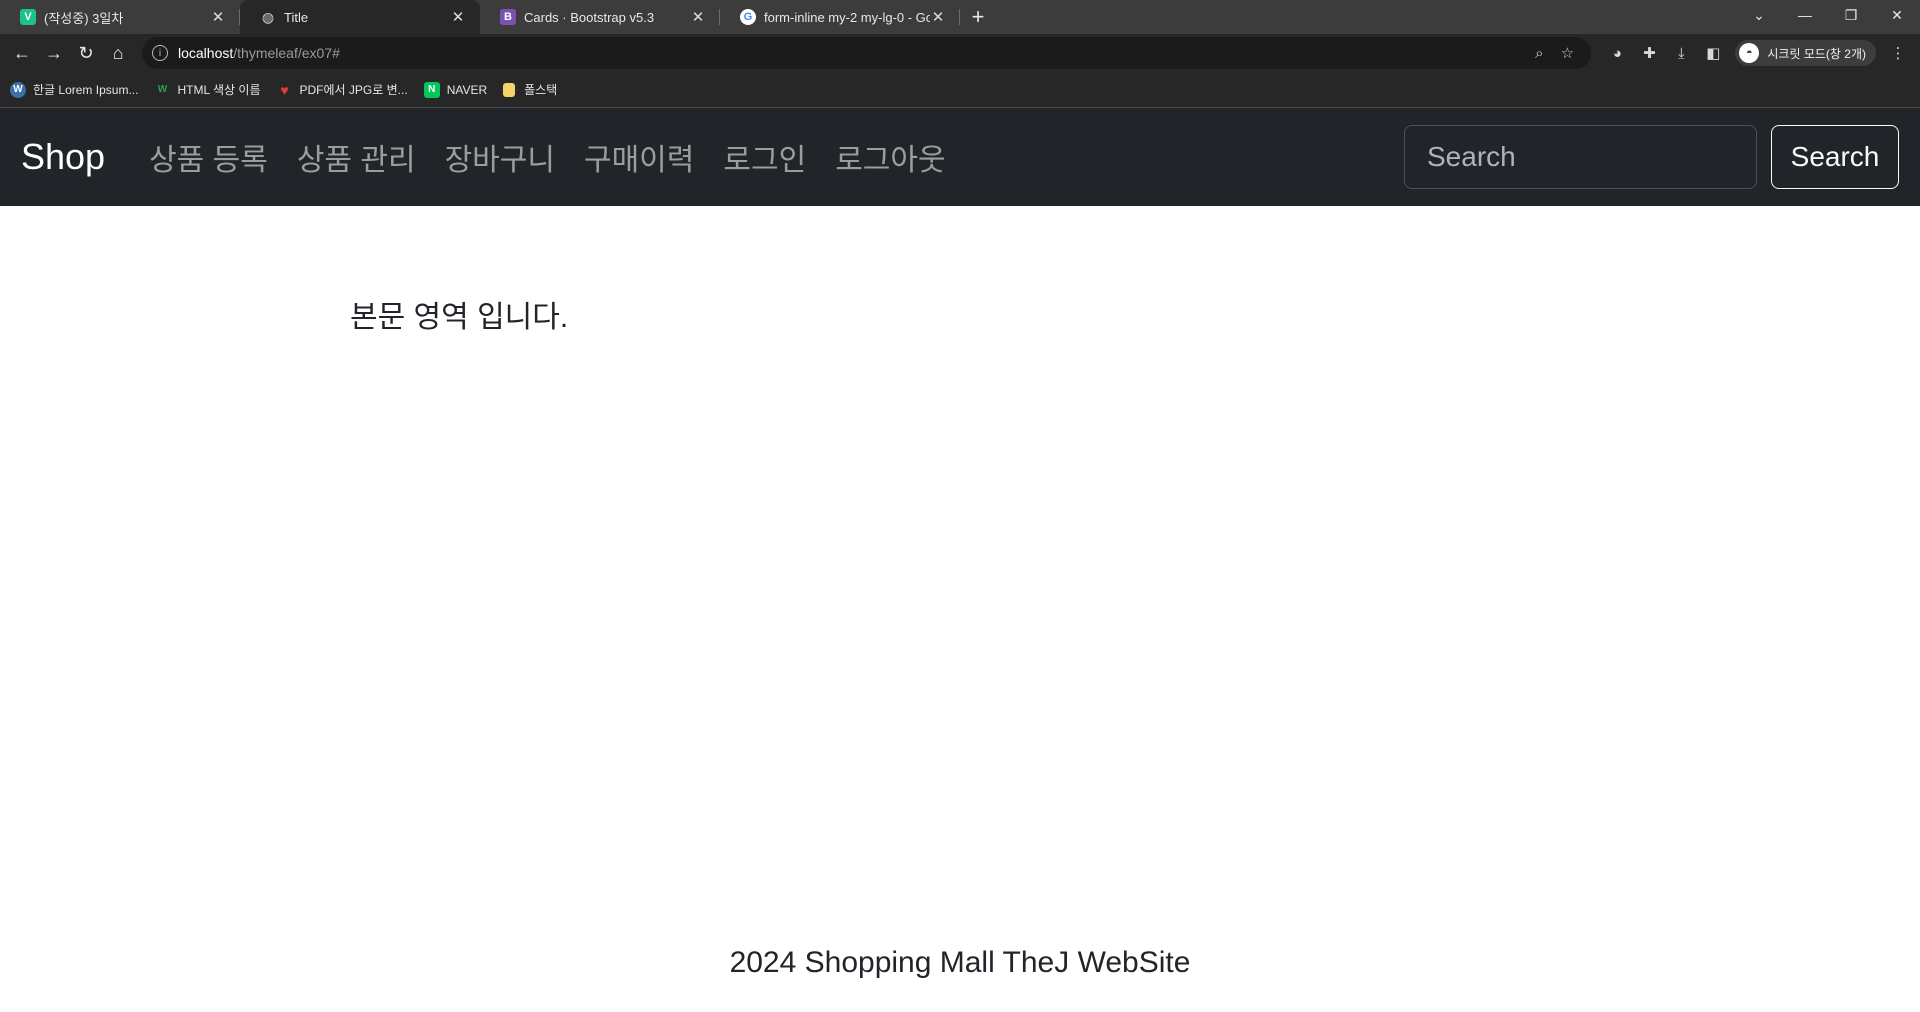  I want to click on tab-title: Cards · Bootstrap v5.3, so click(589, 17).